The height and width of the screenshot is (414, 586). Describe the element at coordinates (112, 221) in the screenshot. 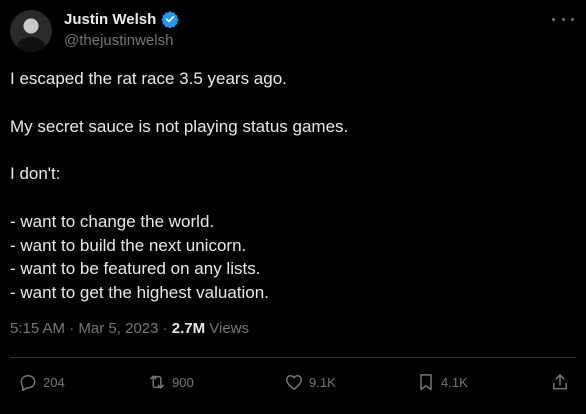

I see `tweet-line: - want to change the world.` at that location.